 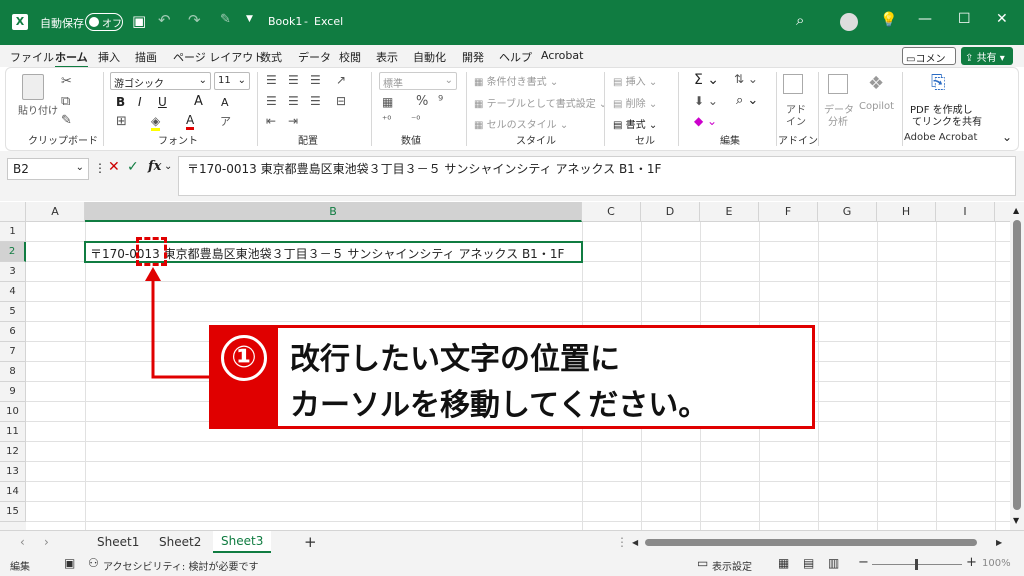 I want to click on italic-button: I, so click(x=140, y=102).